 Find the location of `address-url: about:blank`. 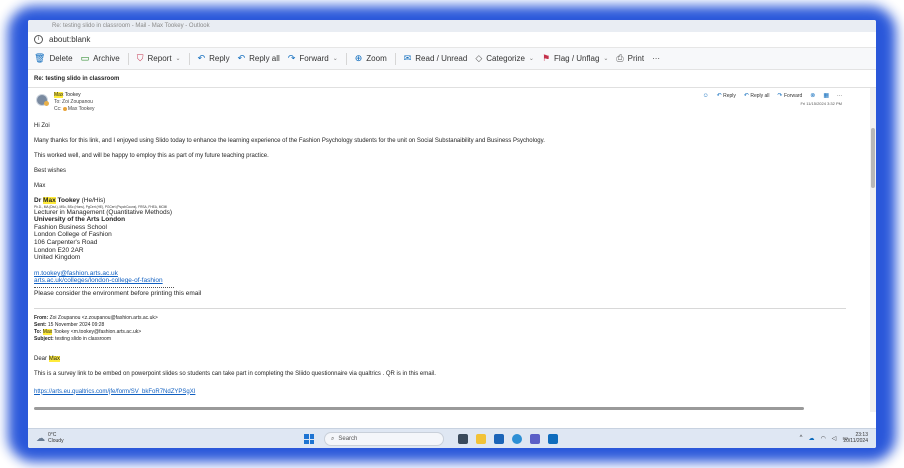

address-url: about:blank is located at coordinates (69, 39).